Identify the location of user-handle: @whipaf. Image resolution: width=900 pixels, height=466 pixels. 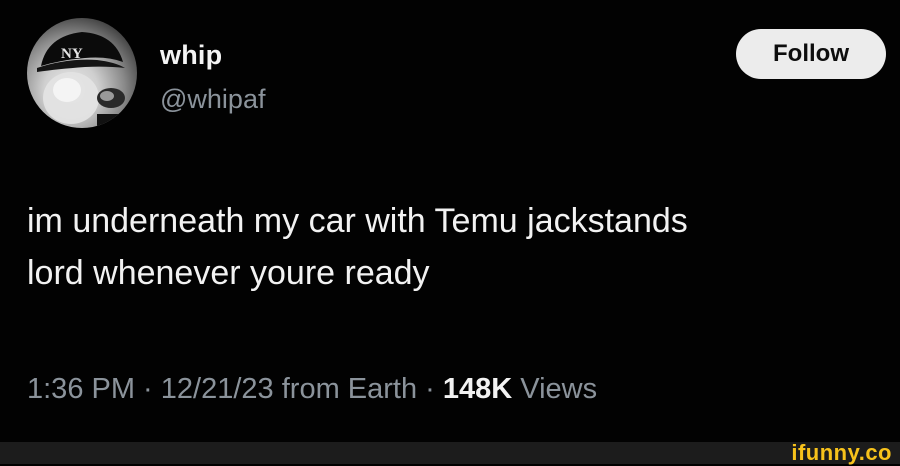
(212, 99).